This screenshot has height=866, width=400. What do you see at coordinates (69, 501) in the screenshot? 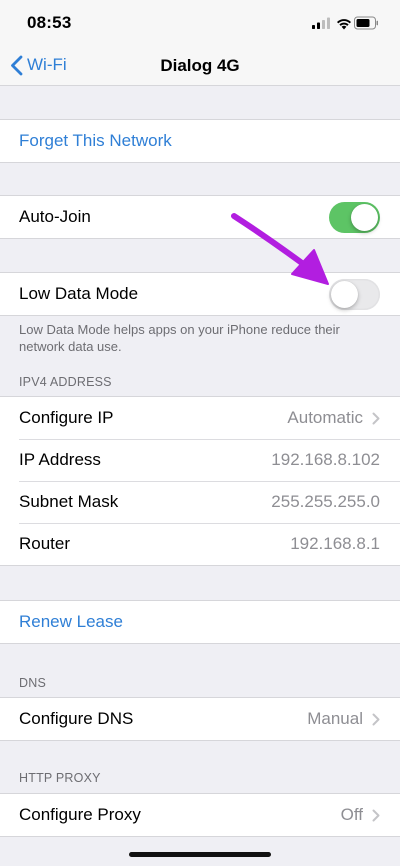
I see `subnet-mask-label: Subnet Mask` at bounding box center [69, 501].